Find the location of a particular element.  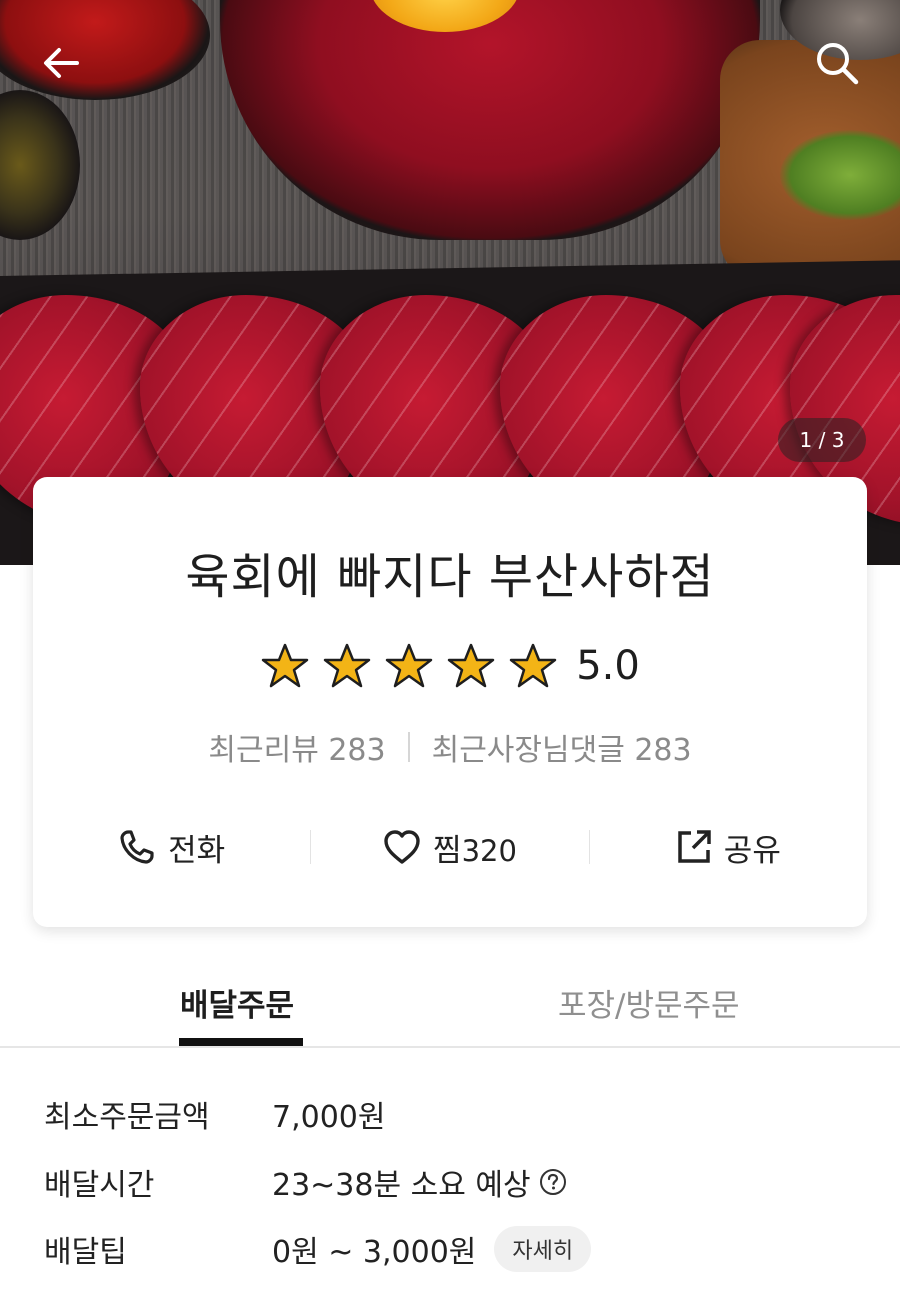

delivery-tip-label: 배달팁 is located at coordinates (85, 1252).